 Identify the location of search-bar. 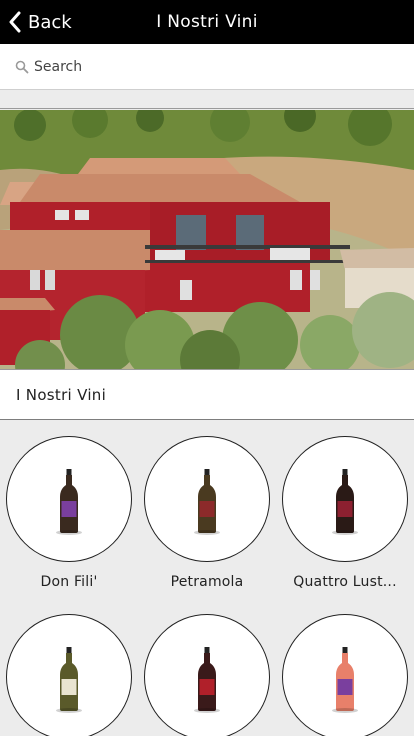
(207, 67).